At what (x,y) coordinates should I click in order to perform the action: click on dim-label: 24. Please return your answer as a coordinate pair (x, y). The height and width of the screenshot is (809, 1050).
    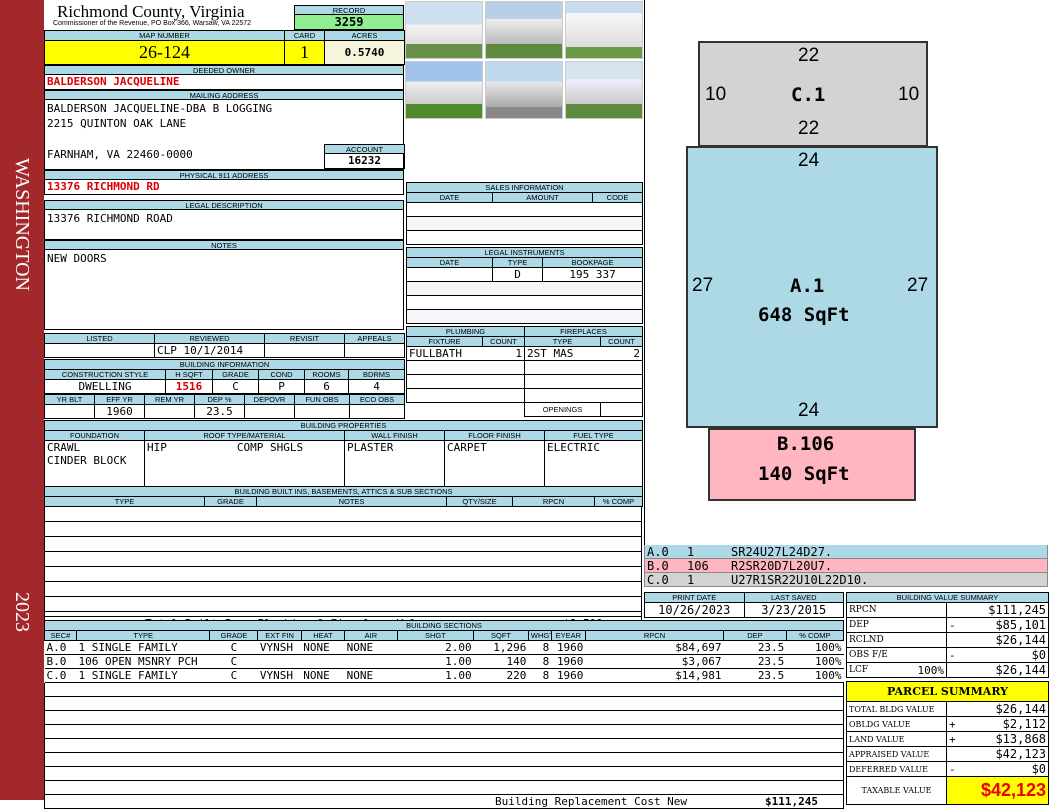
    Looking at the image, I should click on (809, 160).